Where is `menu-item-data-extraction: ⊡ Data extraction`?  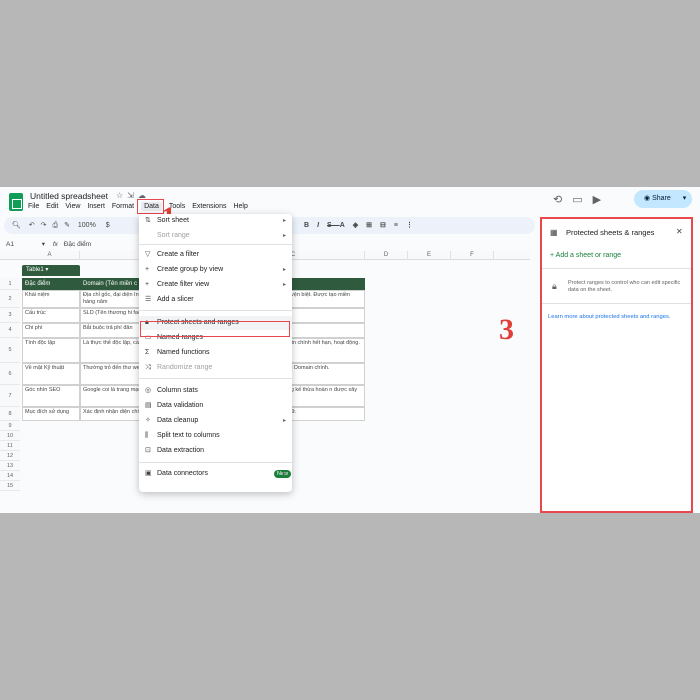
menu-item-data-extraction: ⊡ Data extraction is located at coordinates (215, 451).